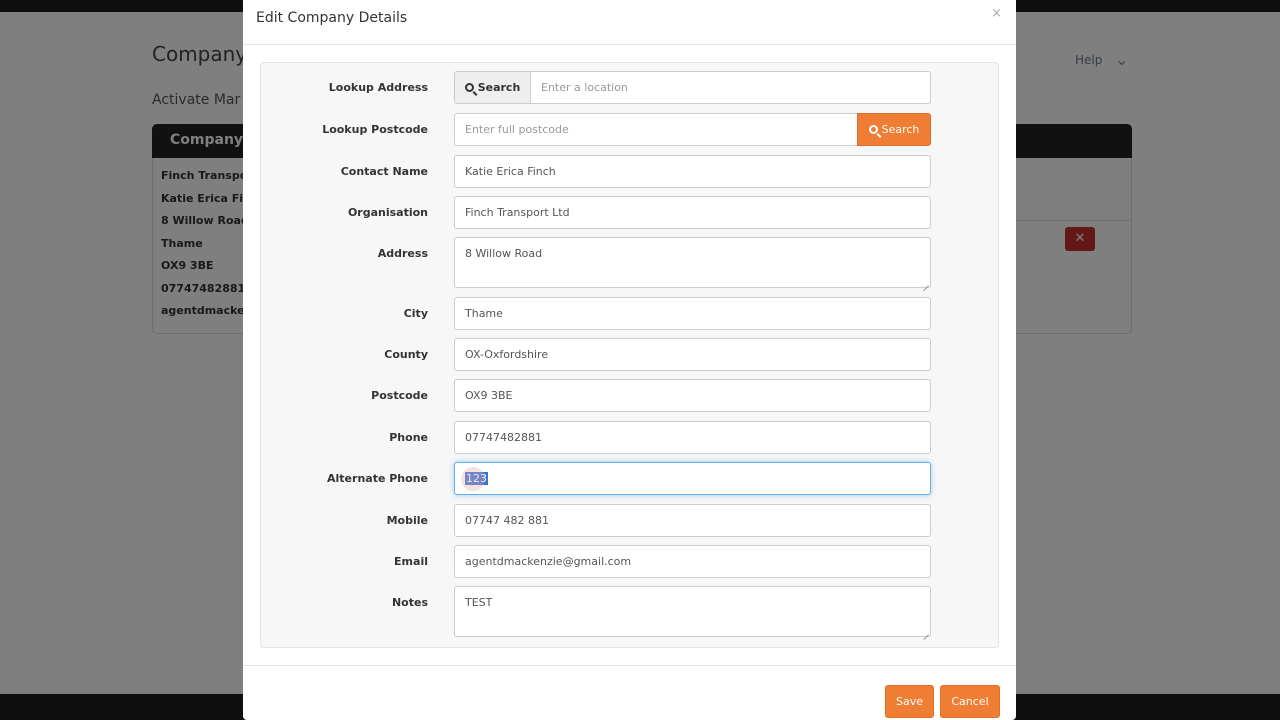  Describe the element at coordinates (473, 479) in the screenshot. I see `cursor-highlight` at that location.